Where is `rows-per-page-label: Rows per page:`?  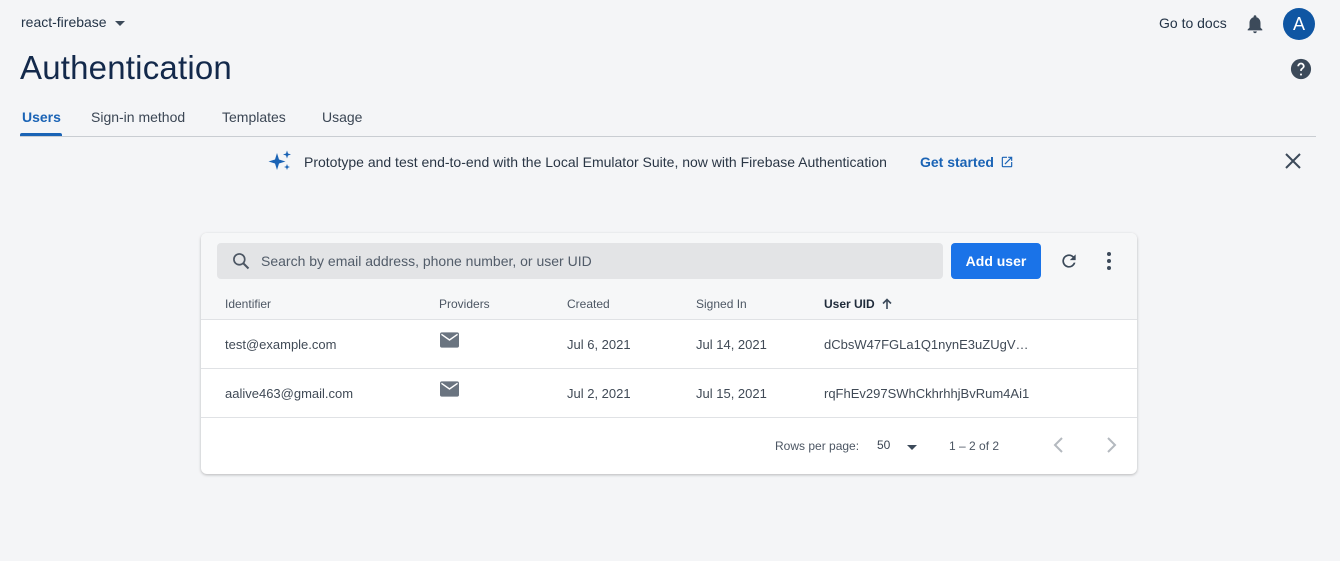 rows-per-page-label: Rows per page: is located at coordinates (817, 446).